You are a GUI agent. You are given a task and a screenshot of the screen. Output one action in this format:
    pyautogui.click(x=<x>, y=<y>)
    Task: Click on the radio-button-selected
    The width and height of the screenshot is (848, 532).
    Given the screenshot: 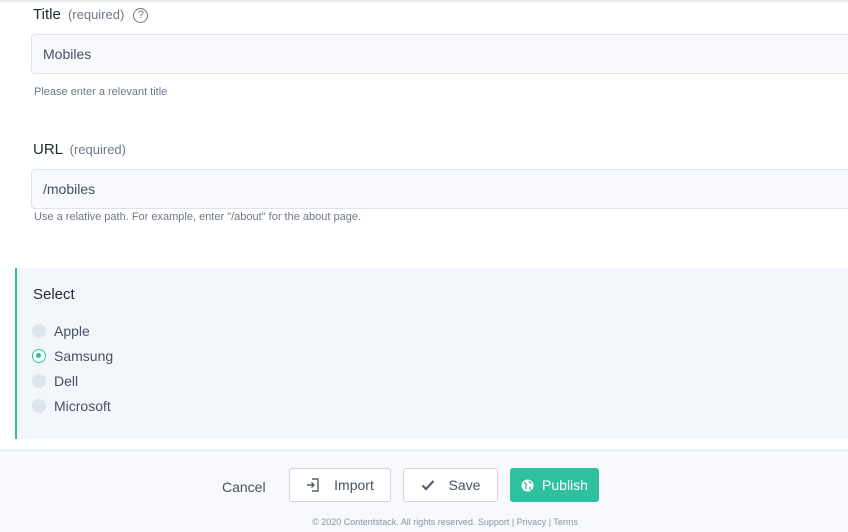 What is the action you would take?
    pyautogui.click(x=39, y=356)
    